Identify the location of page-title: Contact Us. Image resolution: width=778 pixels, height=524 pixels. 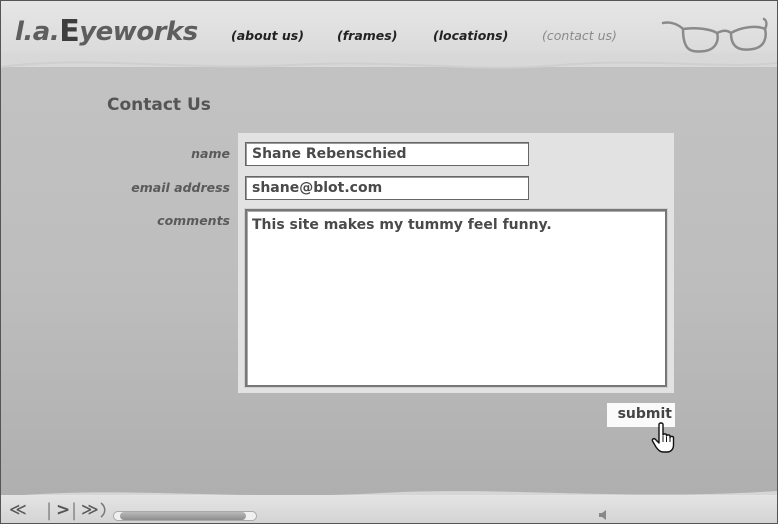
(159, 105).